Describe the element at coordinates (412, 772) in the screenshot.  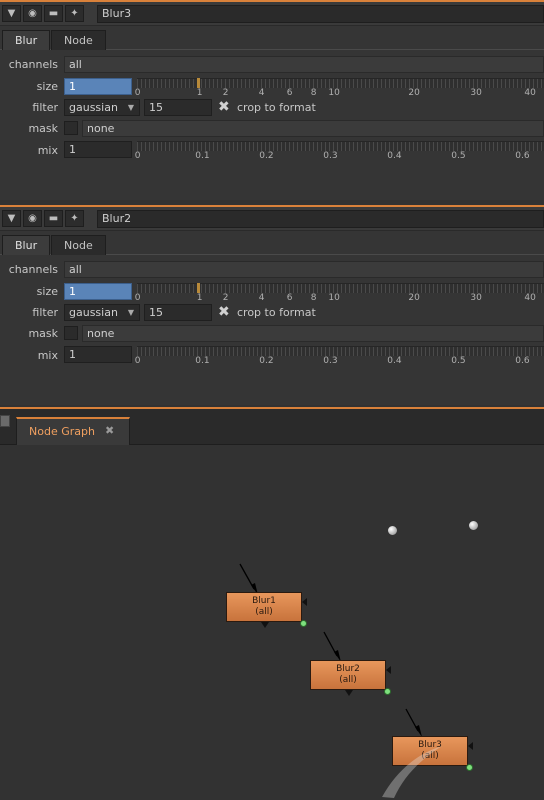
I see `watermark-logo` at that location.